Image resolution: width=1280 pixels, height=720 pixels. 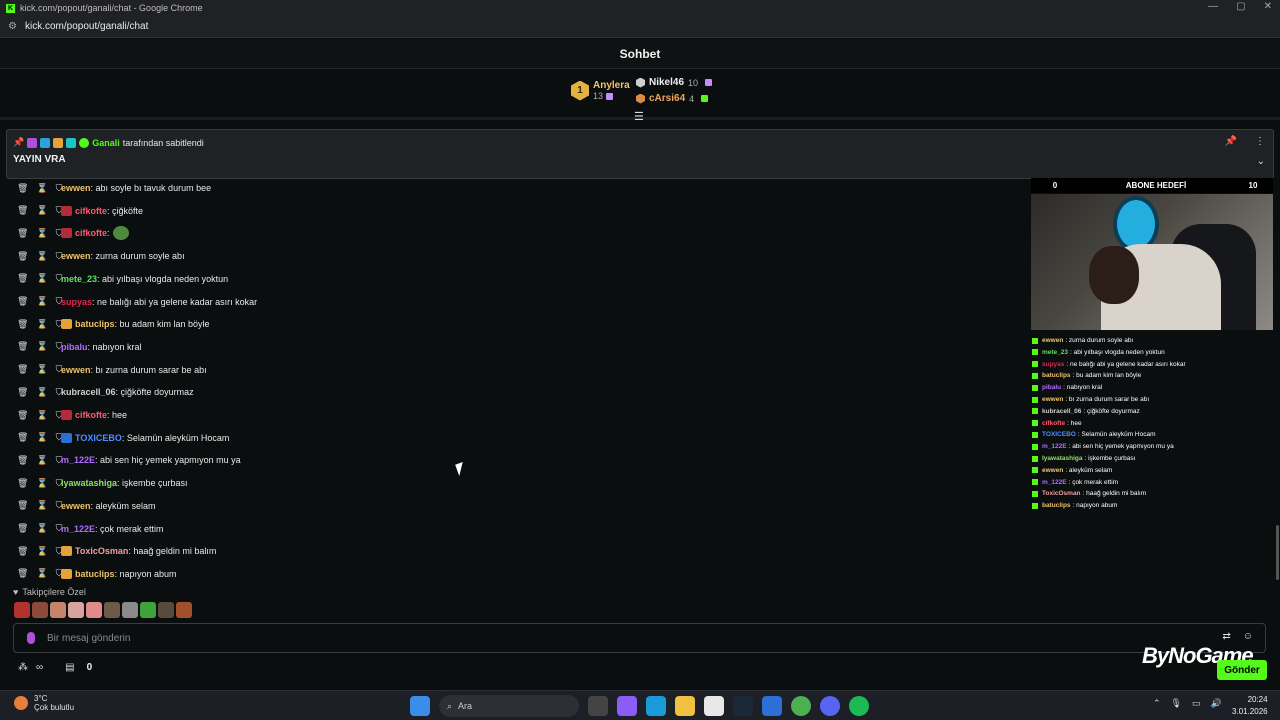 What do you see at coordinates (1196, 703) in the screenshot?
I see `network-icon: ▭` at bounding box center [1196, 703].